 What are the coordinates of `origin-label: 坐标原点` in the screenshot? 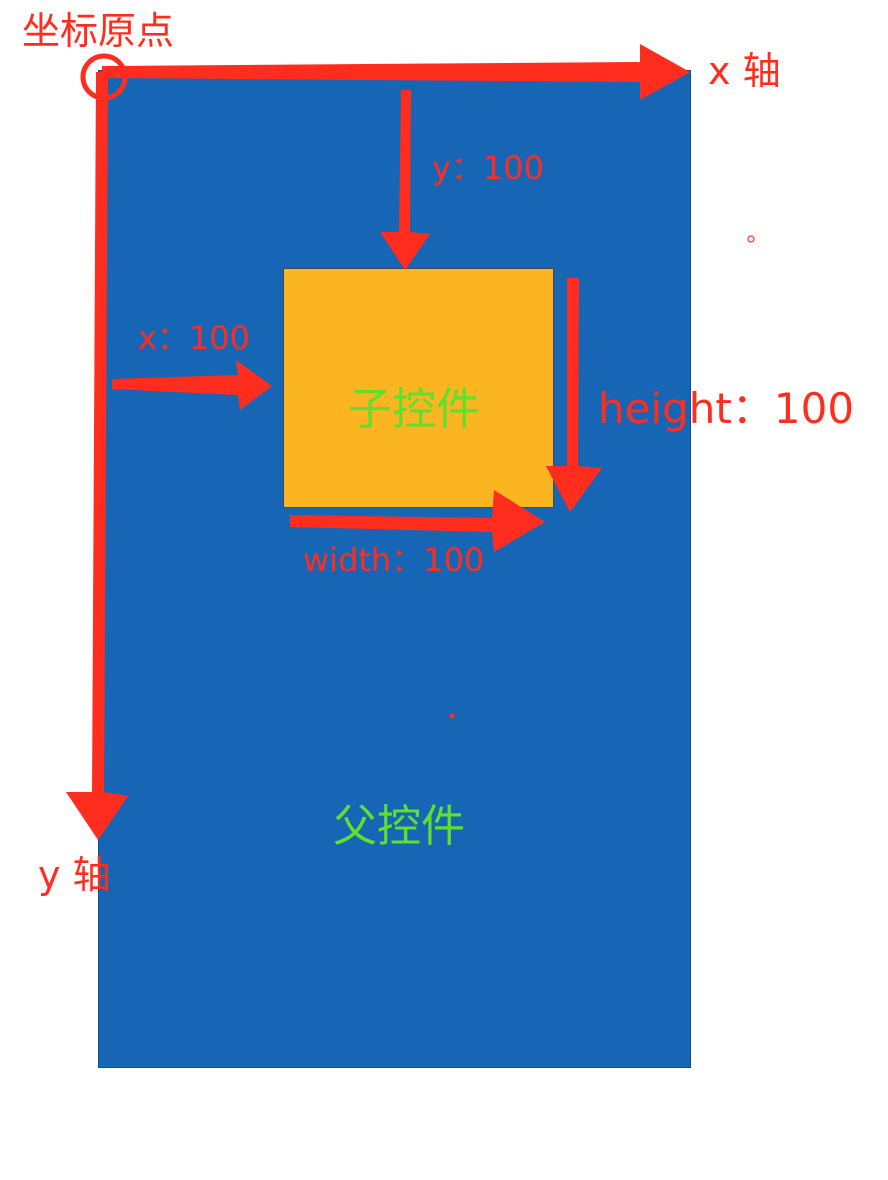 It's located at (98, 31).